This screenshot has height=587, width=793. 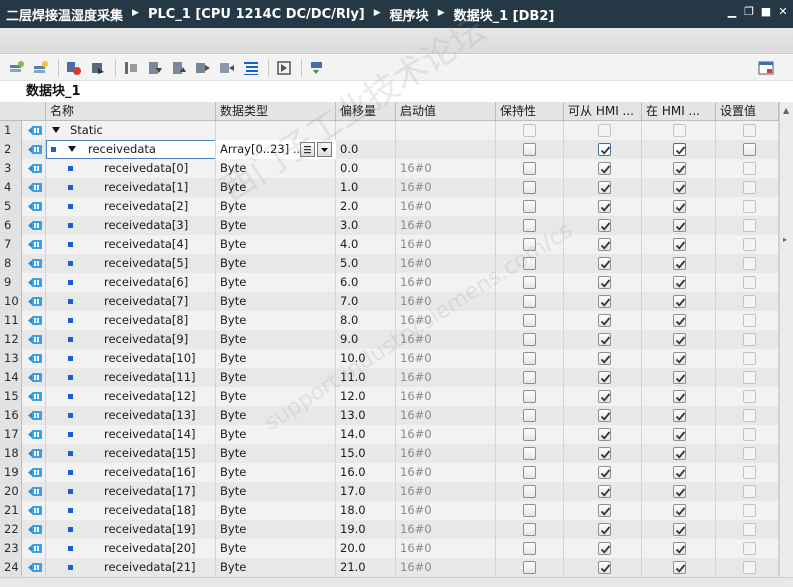 What do you see at coordinates (131, 301) in the screenshot?
I see `name-cell: receivedata[7]` at bounding box center [131, 301].